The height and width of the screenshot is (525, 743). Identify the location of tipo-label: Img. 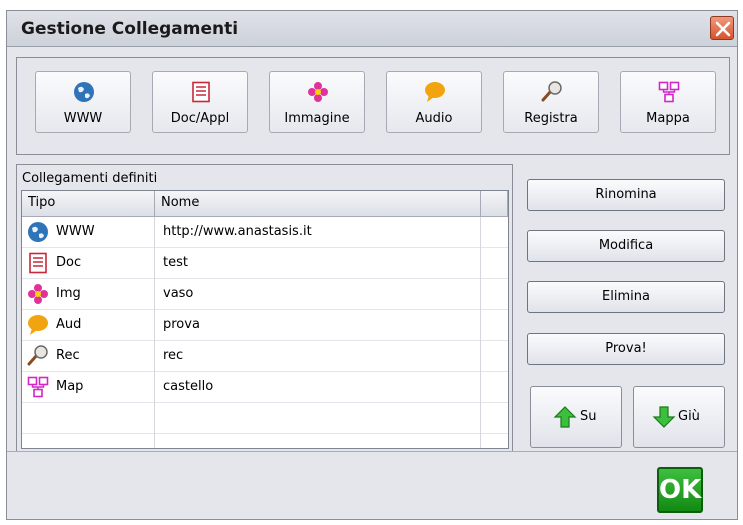
(68, 293).